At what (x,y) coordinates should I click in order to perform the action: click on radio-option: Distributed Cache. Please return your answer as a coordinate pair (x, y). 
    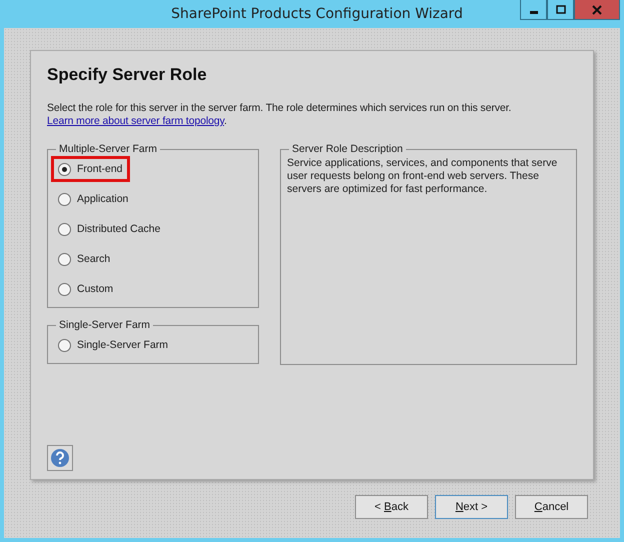
    Looking at the image, I should click on (109, 229).